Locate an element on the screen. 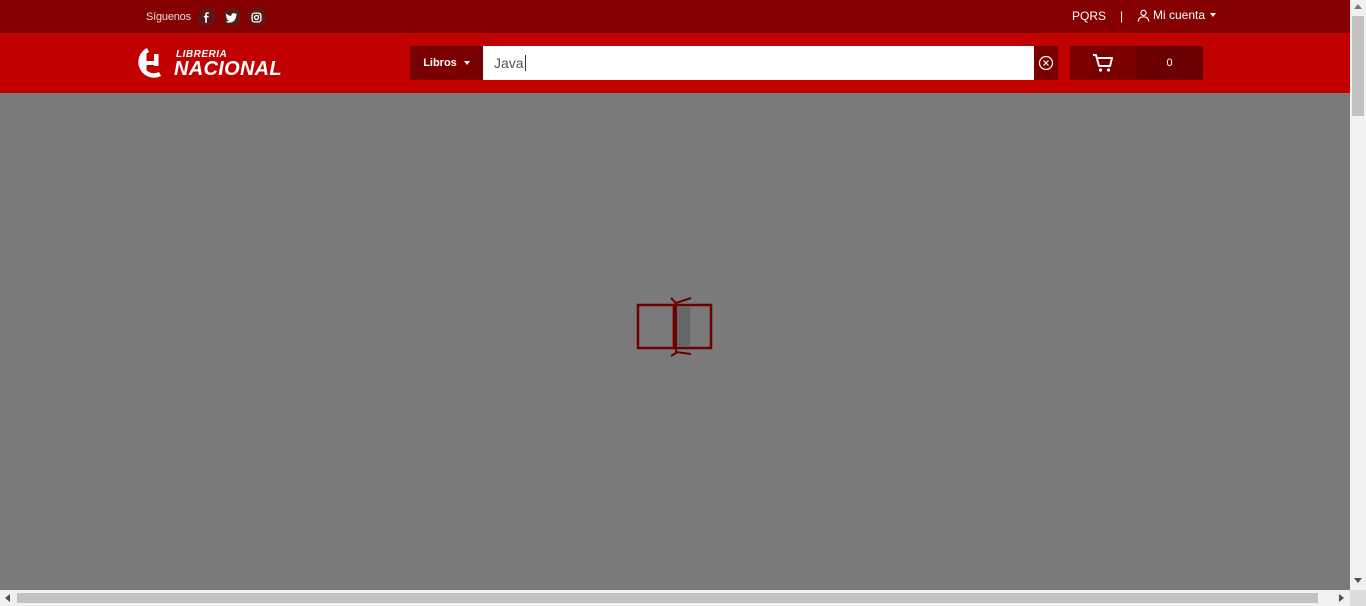  facebook-icon is located at coordinates (206, 17).